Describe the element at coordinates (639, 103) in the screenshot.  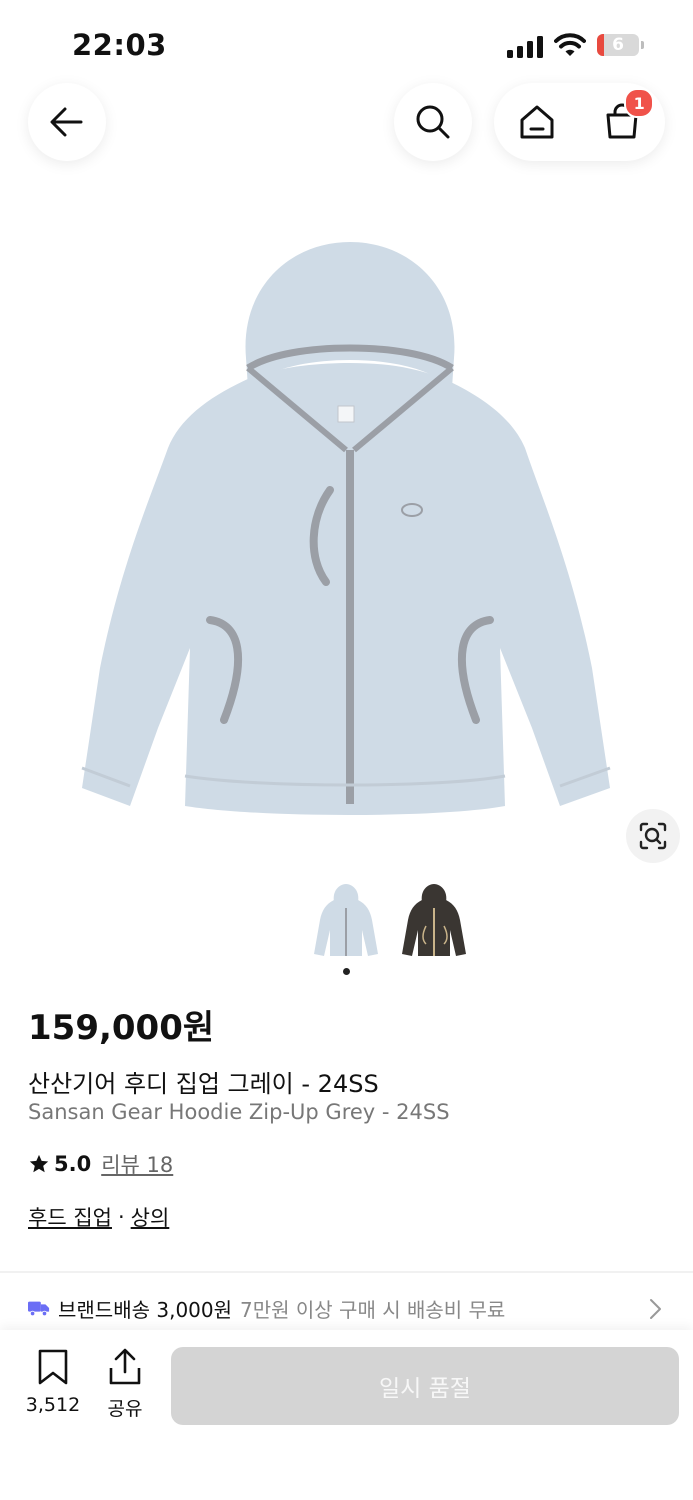
I see `cart-badge: 1` at that location.